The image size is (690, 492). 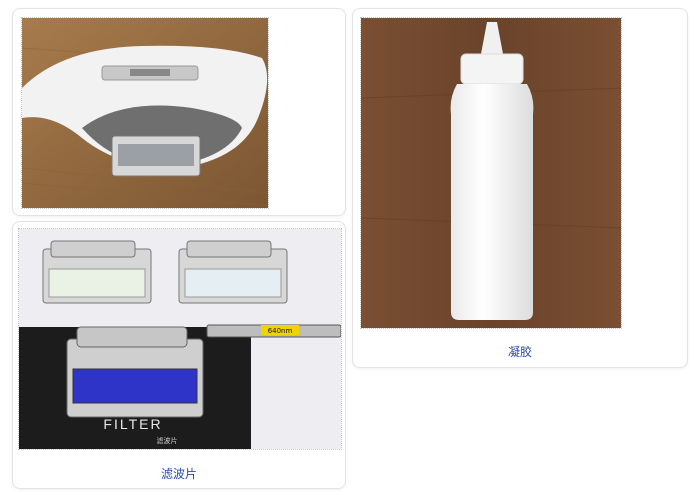 What do you see at coordinates (132, 424) in the screenshot?
I see `filter-box-brand: FILTER` at bounding box center [132, 424].